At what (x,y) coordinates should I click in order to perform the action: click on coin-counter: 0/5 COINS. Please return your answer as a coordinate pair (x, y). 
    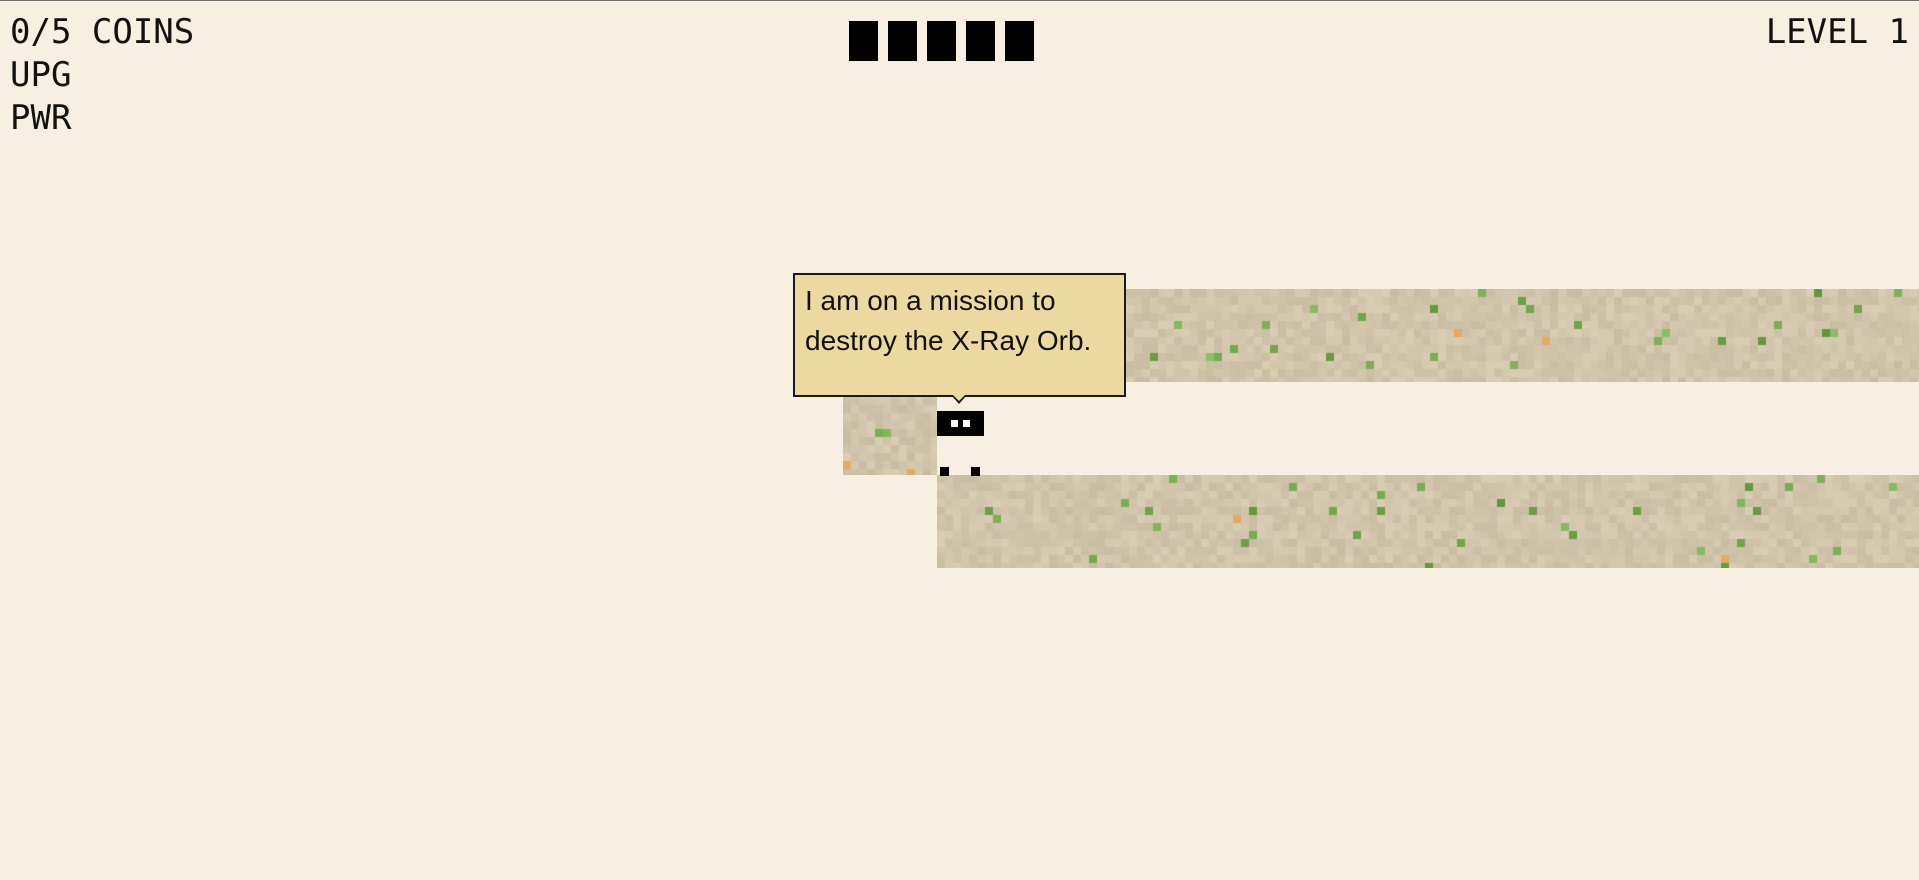
    Looking at the image, I should click on (102, 32).